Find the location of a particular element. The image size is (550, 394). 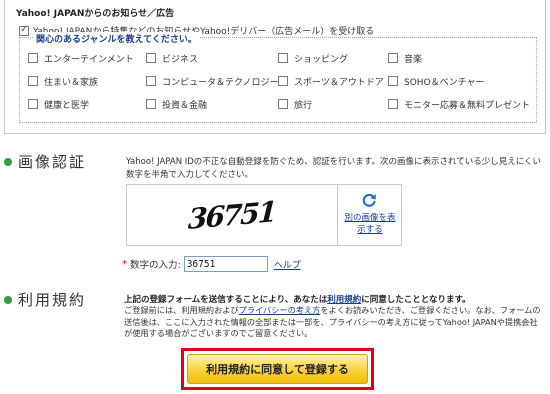

genre-label: 住まい＆家族 is located at coordinates (71, 82).